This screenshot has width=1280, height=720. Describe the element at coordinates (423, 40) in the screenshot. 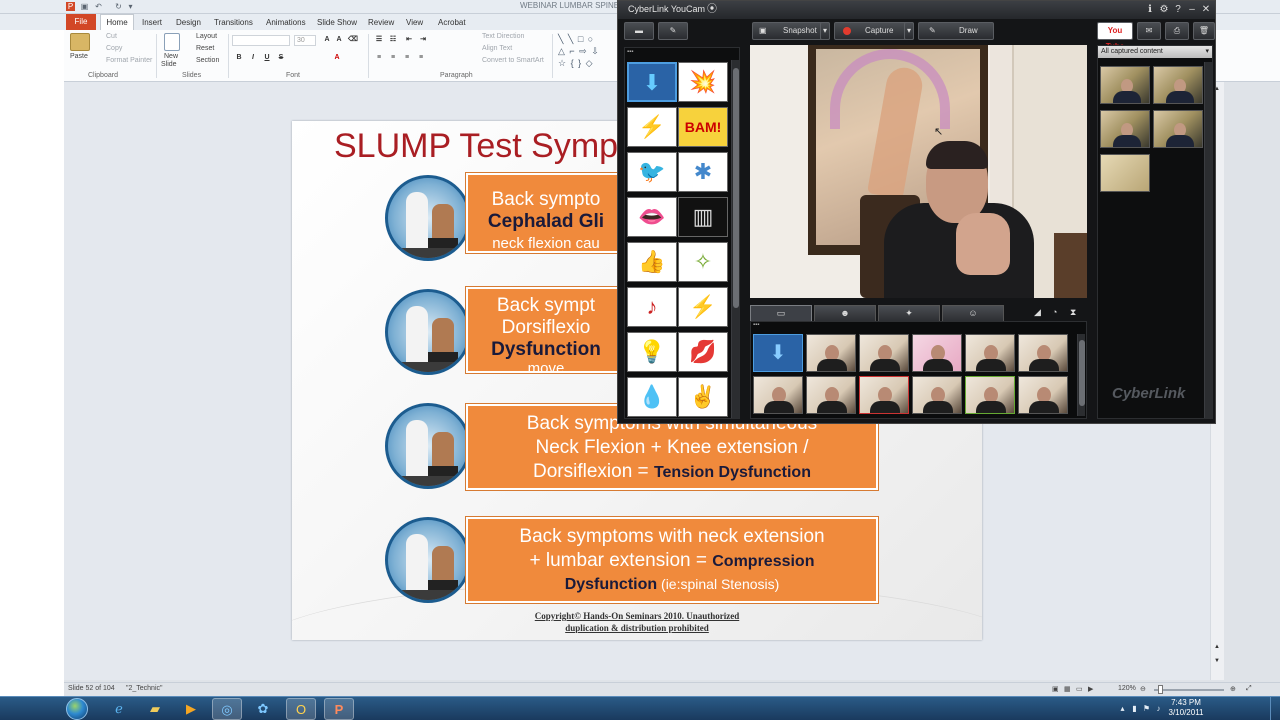

I see `increase-indent-icon: ⇥` at that location.